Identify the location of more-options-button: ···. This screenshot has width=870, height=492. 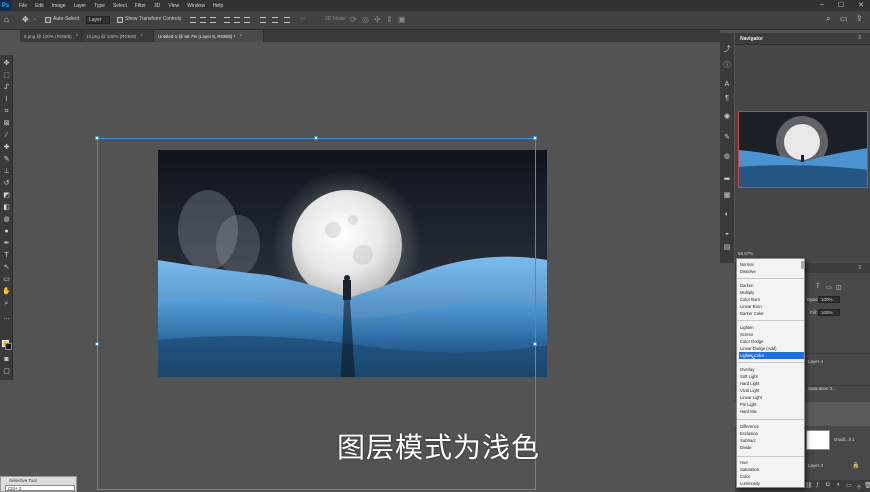
(302, 19).